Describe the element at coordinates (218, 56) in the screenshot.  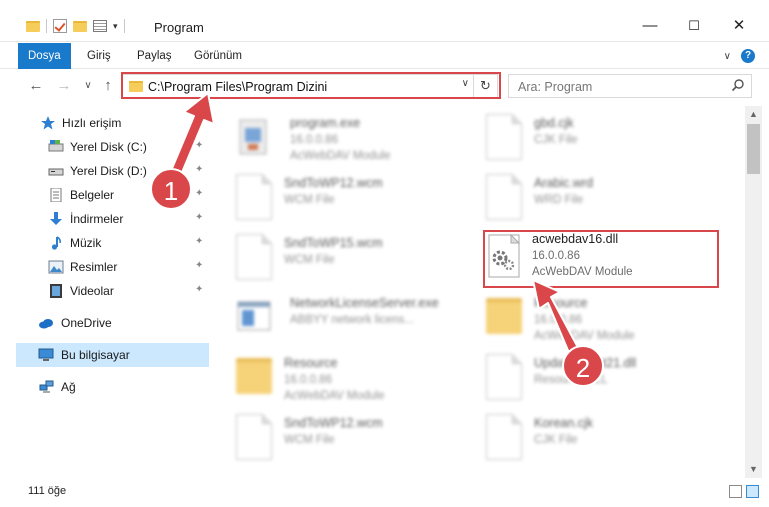
I see `tab-gorunum: Görünüm` at that location.